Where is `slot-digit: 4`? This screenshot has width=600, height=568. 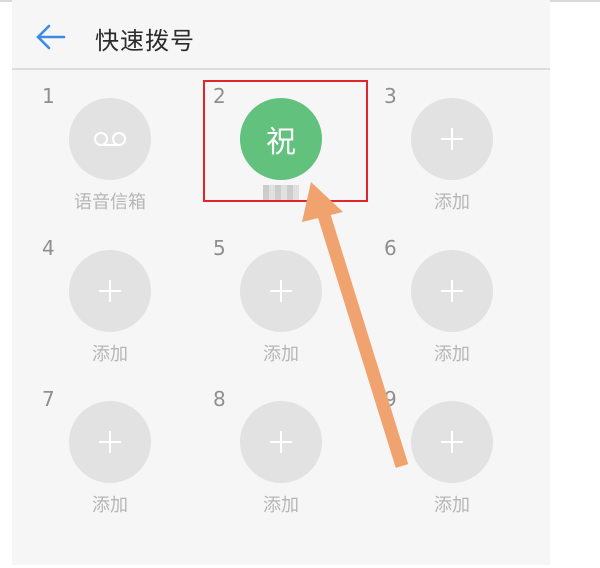 slot-digit: 4 is located at coordinates (48, 248).